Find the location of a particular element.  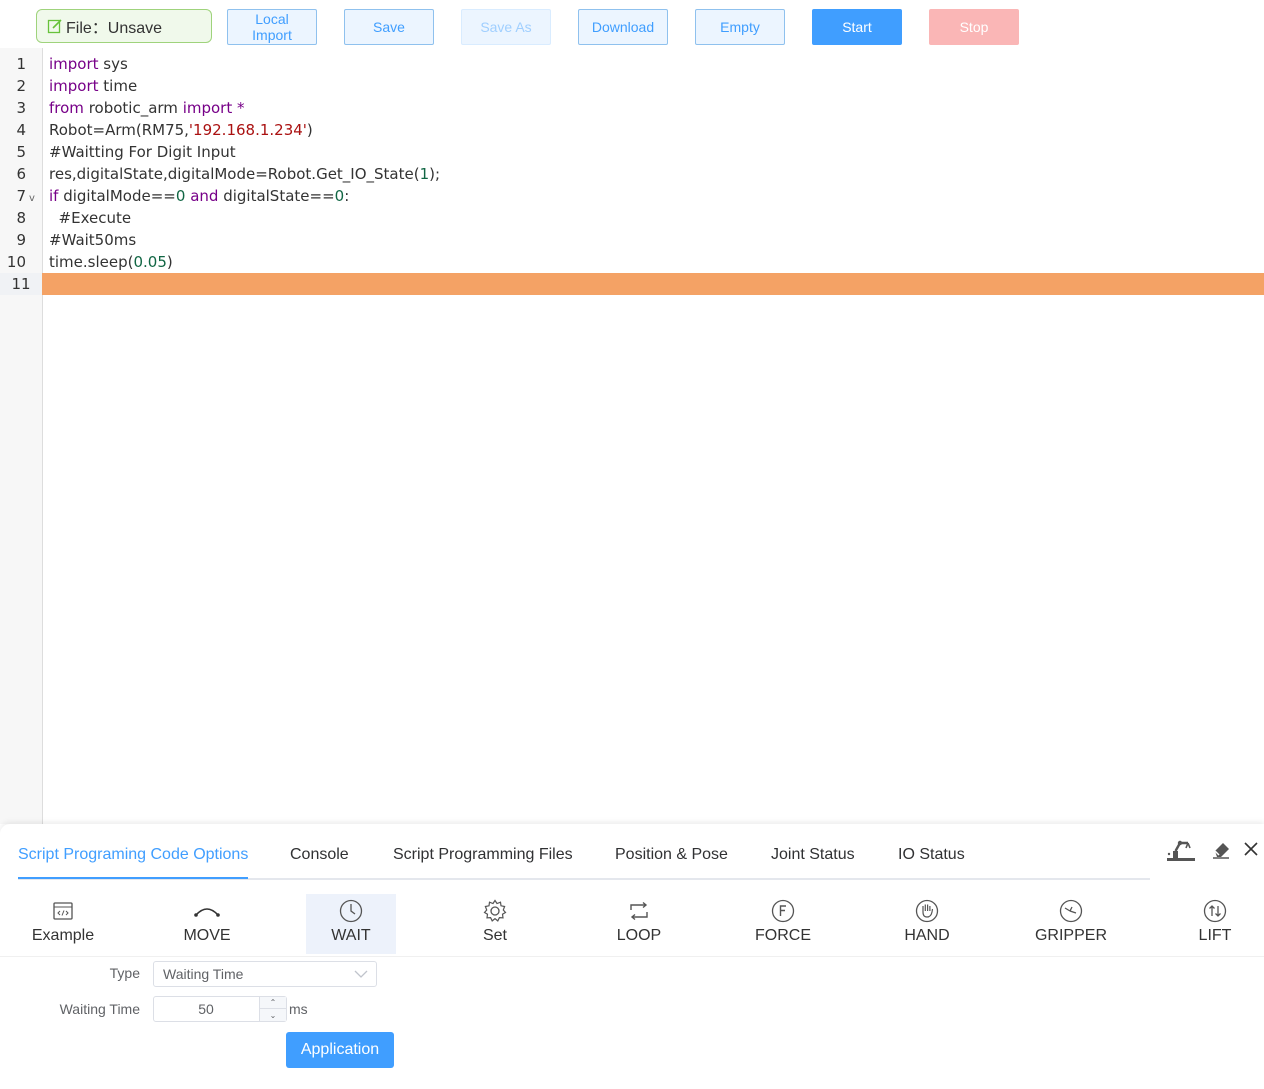

close-icon is located at coordinates (1251, 849).